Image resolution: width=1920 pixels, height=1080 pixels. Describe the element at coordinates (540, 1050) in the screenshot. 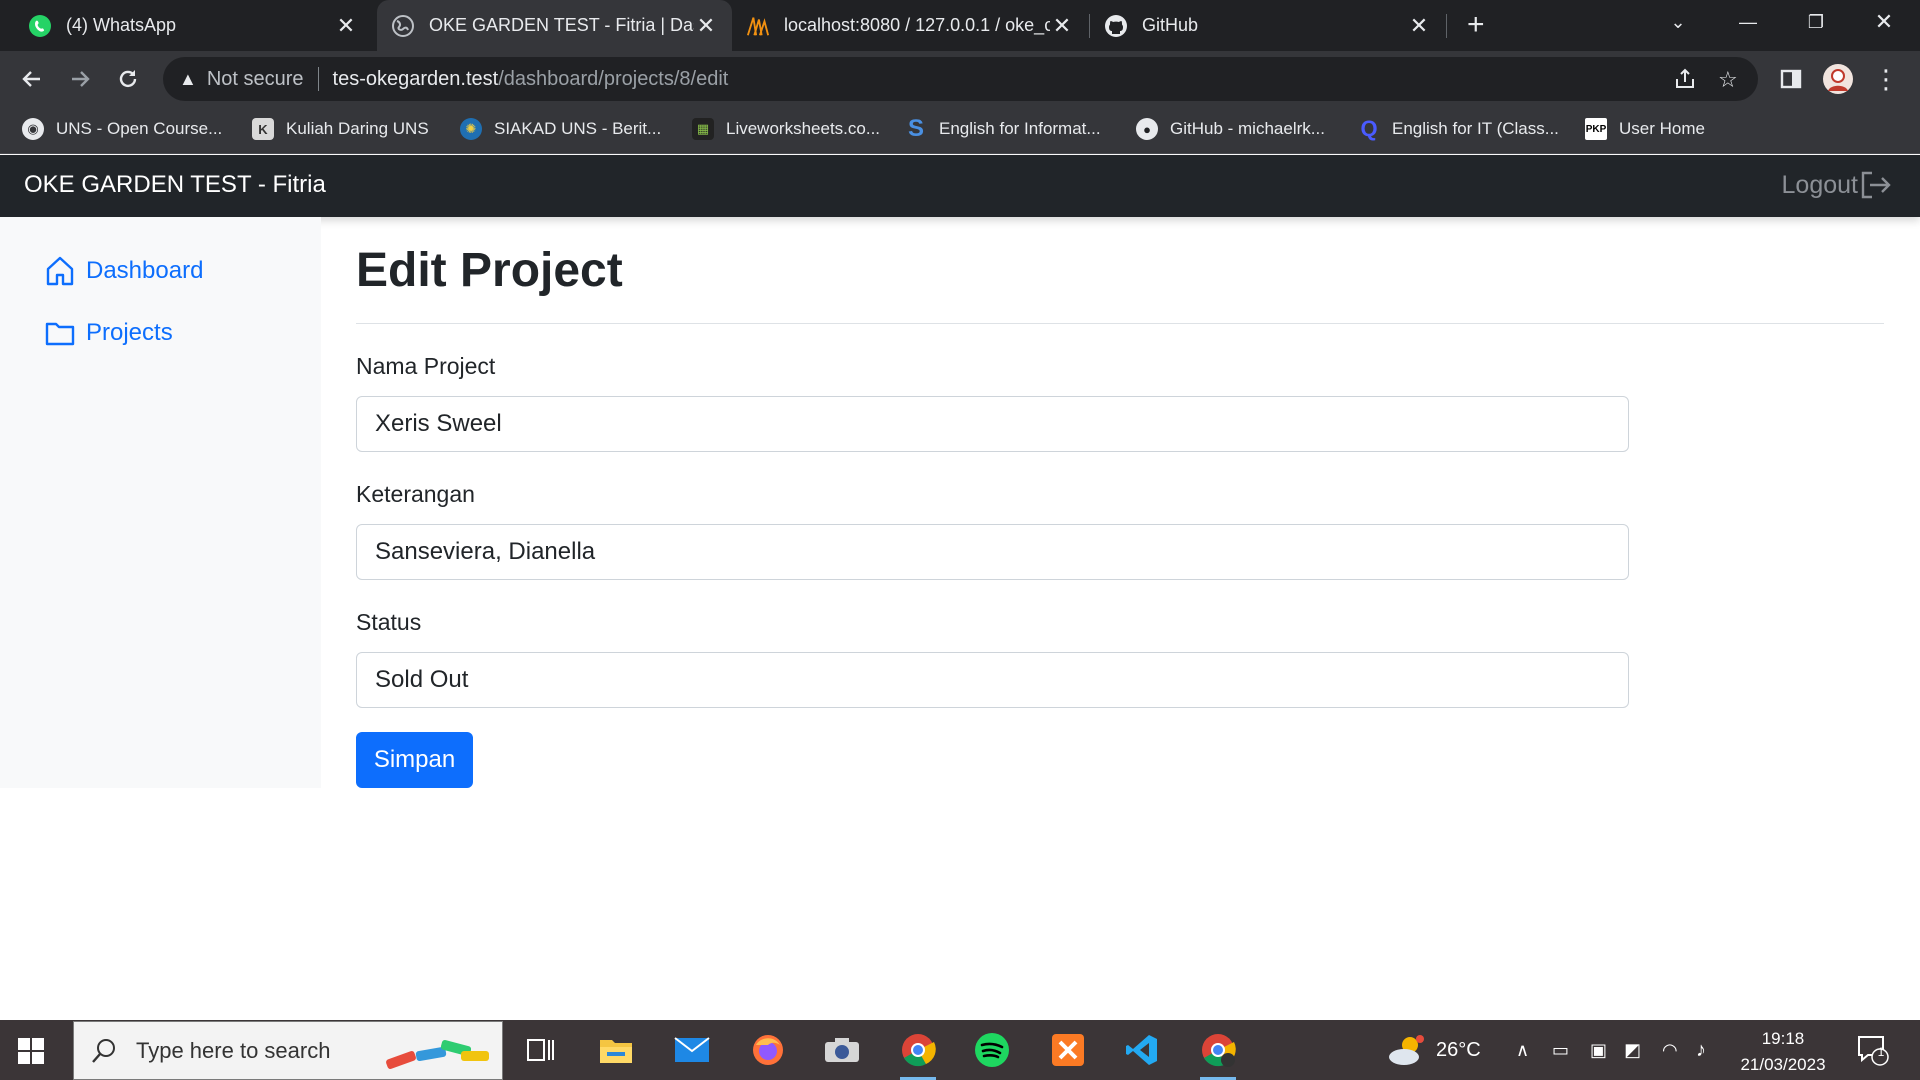

I see `task-view-icon` at that location.